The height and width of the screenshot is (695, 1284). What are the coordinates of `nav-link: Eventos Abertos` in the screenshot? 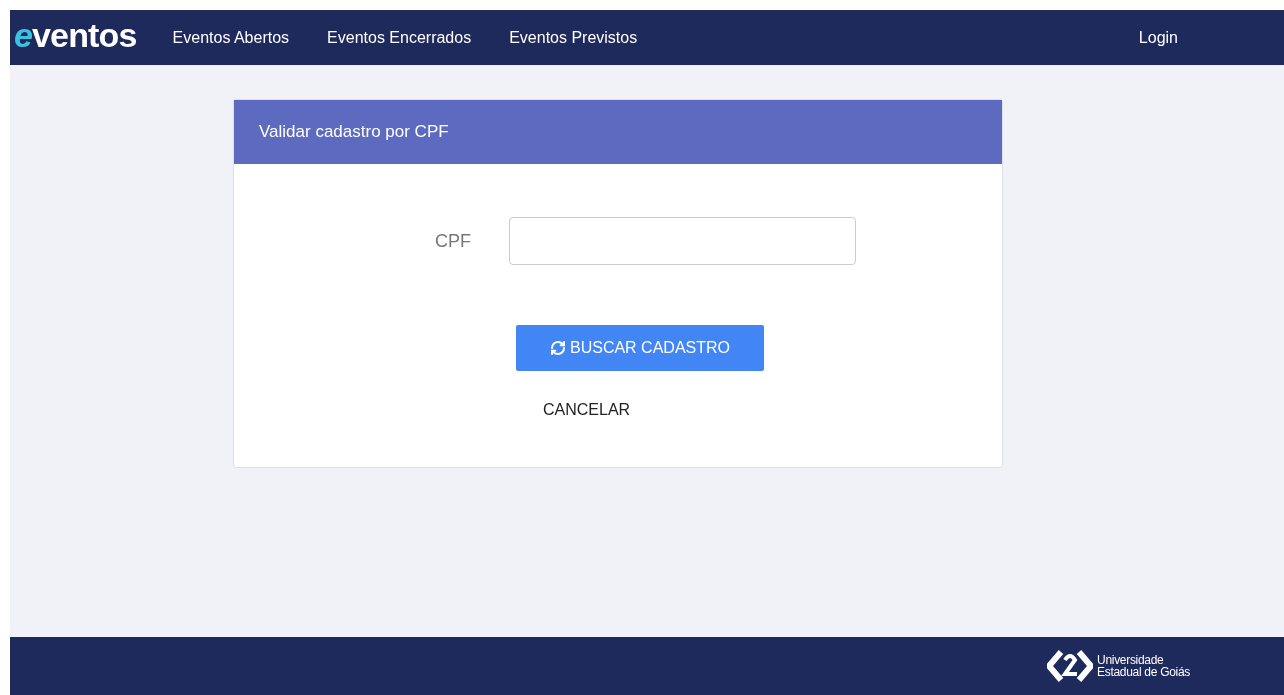 It's located at (231, 37).